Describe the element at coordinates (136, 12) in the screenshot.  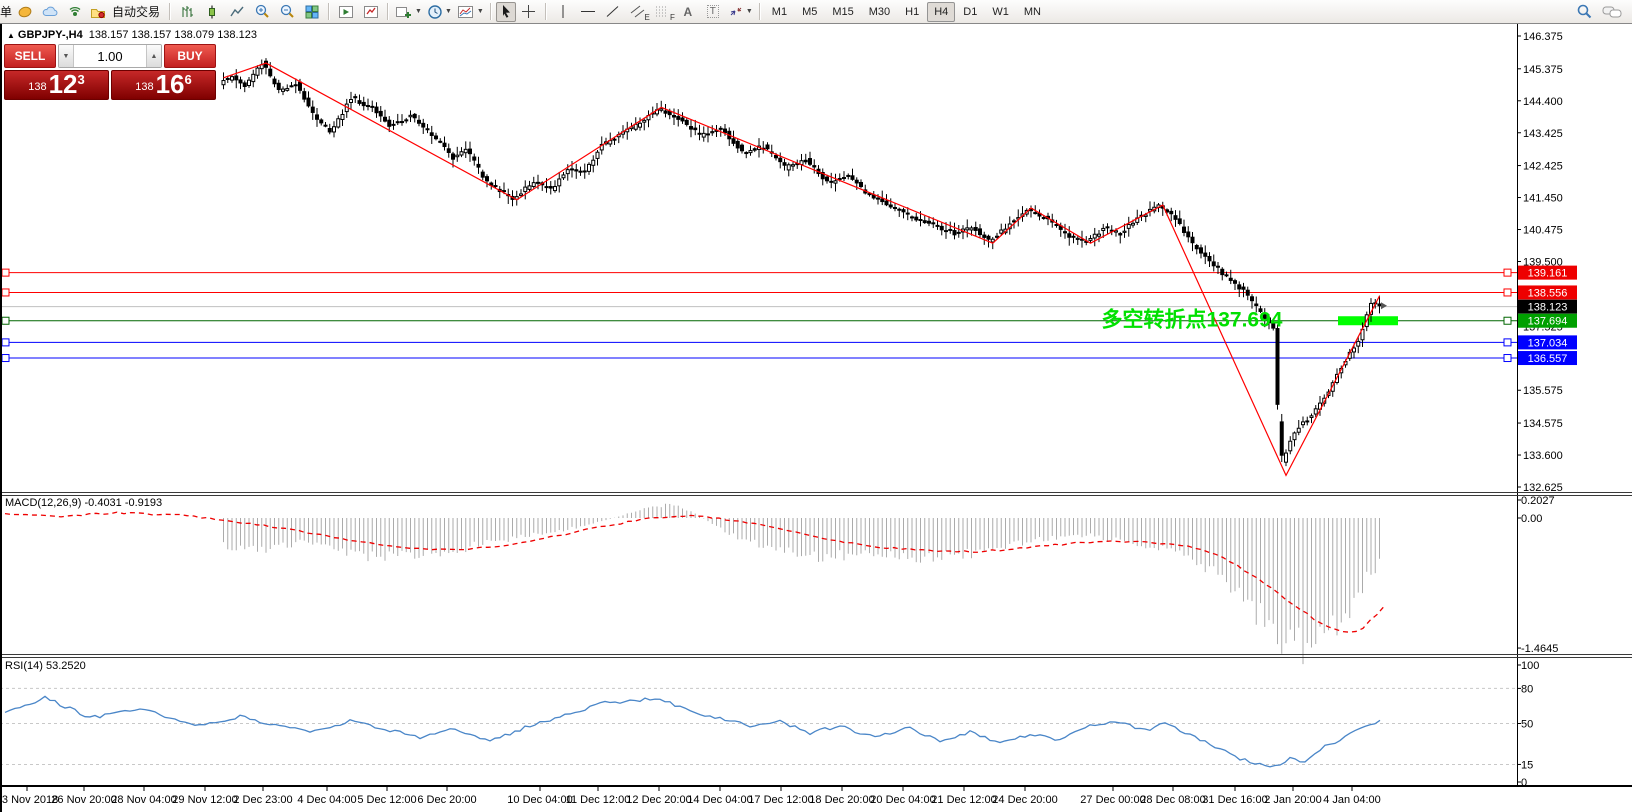
I see `autotrade-label: 自动交易` at that location.